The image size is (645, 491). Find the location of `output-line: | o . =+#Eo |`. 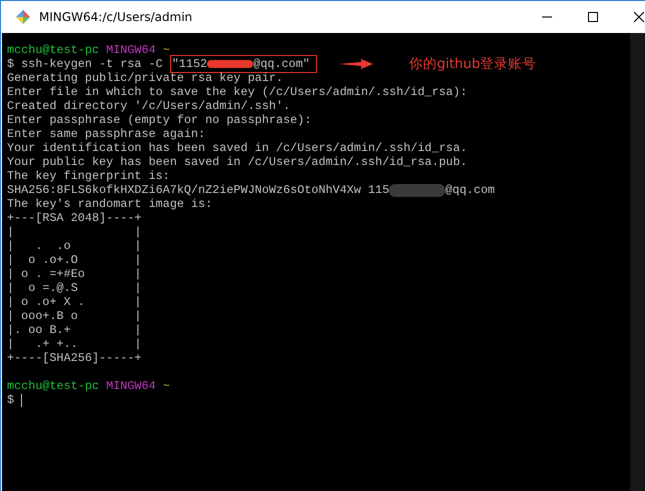

output-line: | o . =+#Eo | is located at coordinates (74, 274).